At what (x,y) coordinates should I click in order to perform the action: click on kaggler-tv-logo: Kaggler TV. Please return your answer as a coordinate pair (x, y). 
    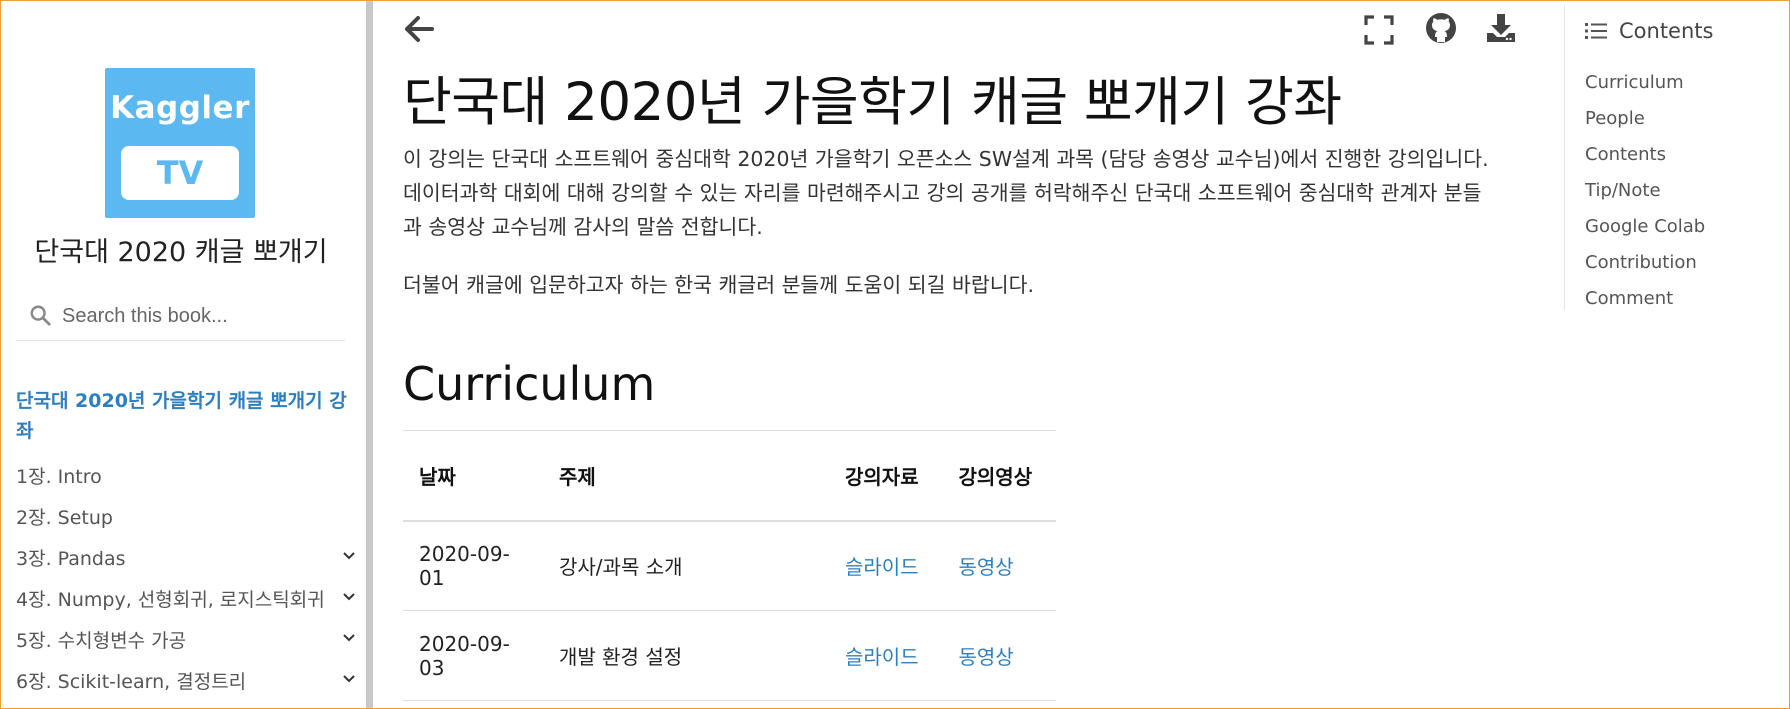
    Looking at the image, I should click on (180, 143).